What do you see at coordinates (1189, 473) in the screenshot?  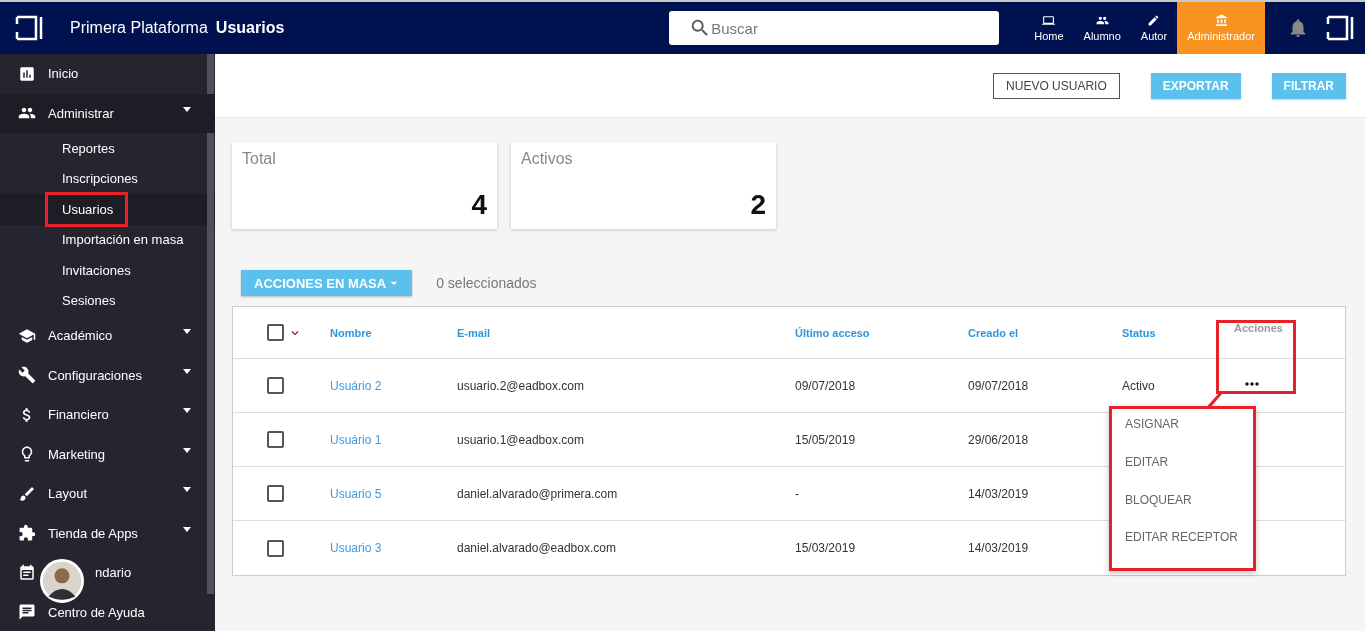 I see `menu-item: EDITAR` at bounding box center [1189, 473].